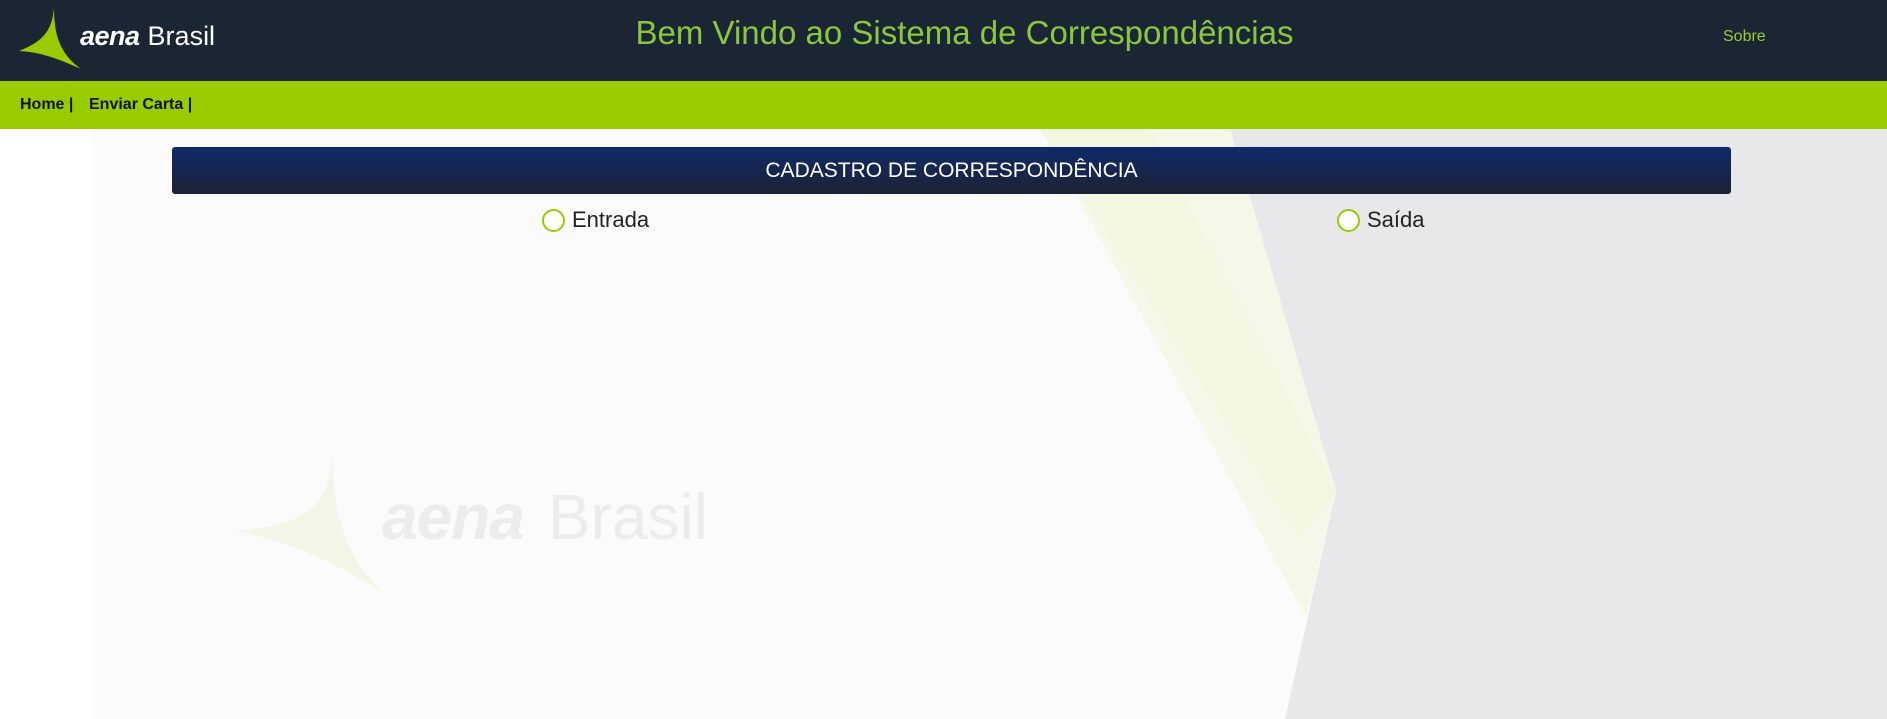 This screenshot has width=1887, height=719. I want to click on page-title: Bem Vindo ao Sistema de Correspondências, so click(964, 32).